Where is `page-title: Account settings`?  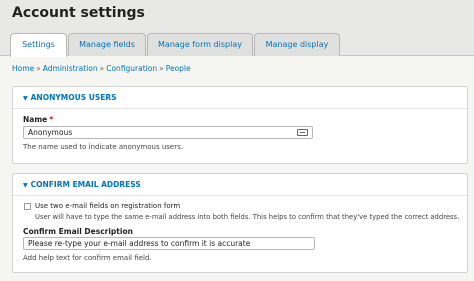 page-title: Account settings is located at coordinates (78, 13).